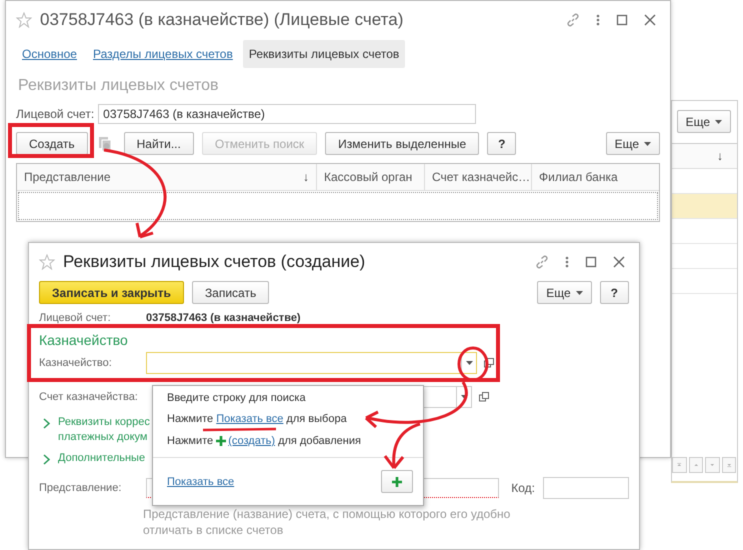 The image size is (743, 550). I want to click on account-value: 03758J7463 (в казначействе), so click(223, 318).